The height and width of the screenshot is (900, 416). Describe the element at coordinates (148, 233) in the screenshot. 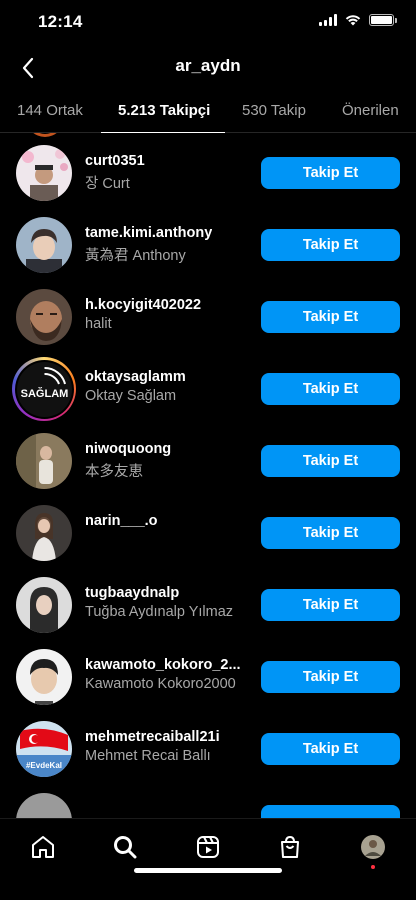

I see `username: tame.kimi.anthony` at that location.